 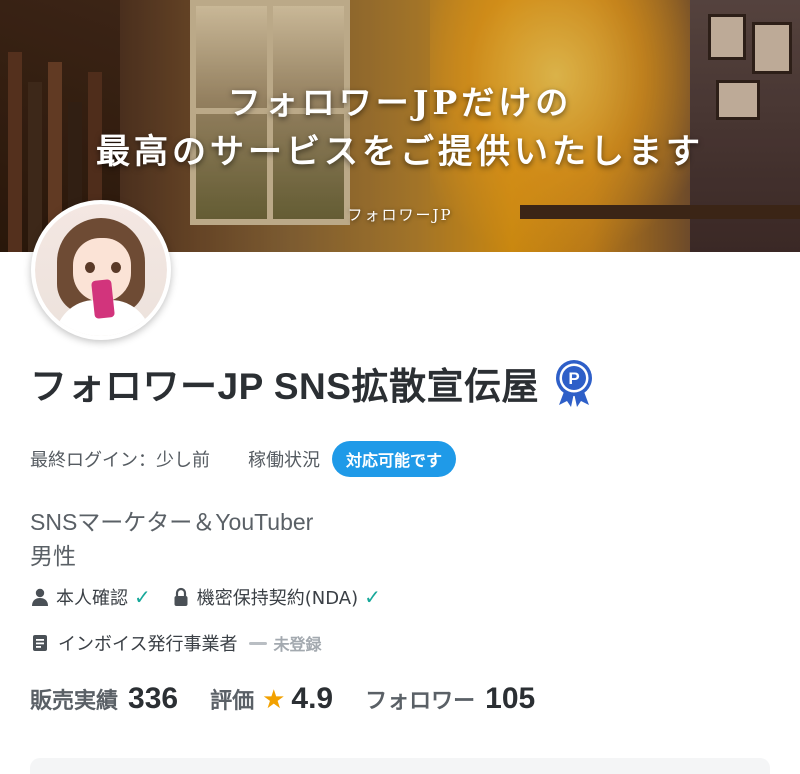 I want to click on document-icon, so click(x=40, y=643).